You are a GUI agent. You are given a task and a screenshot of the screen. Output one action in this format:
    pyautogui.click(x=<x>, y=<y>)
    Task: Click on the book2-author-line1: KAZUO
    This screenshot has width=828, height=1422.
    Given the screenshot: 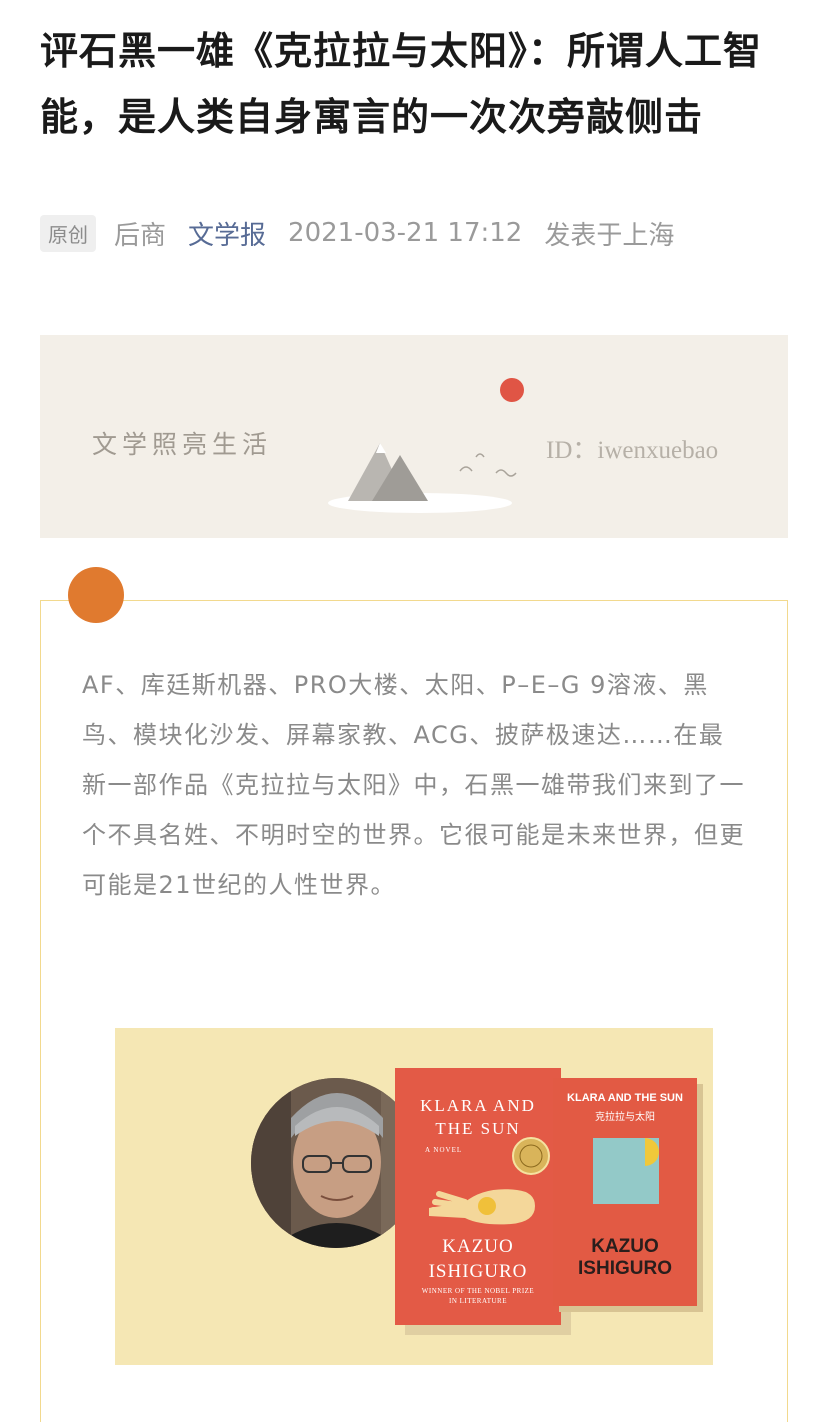 What is the action you would take?
    pyautogui.click(x=625, y=1246)
    